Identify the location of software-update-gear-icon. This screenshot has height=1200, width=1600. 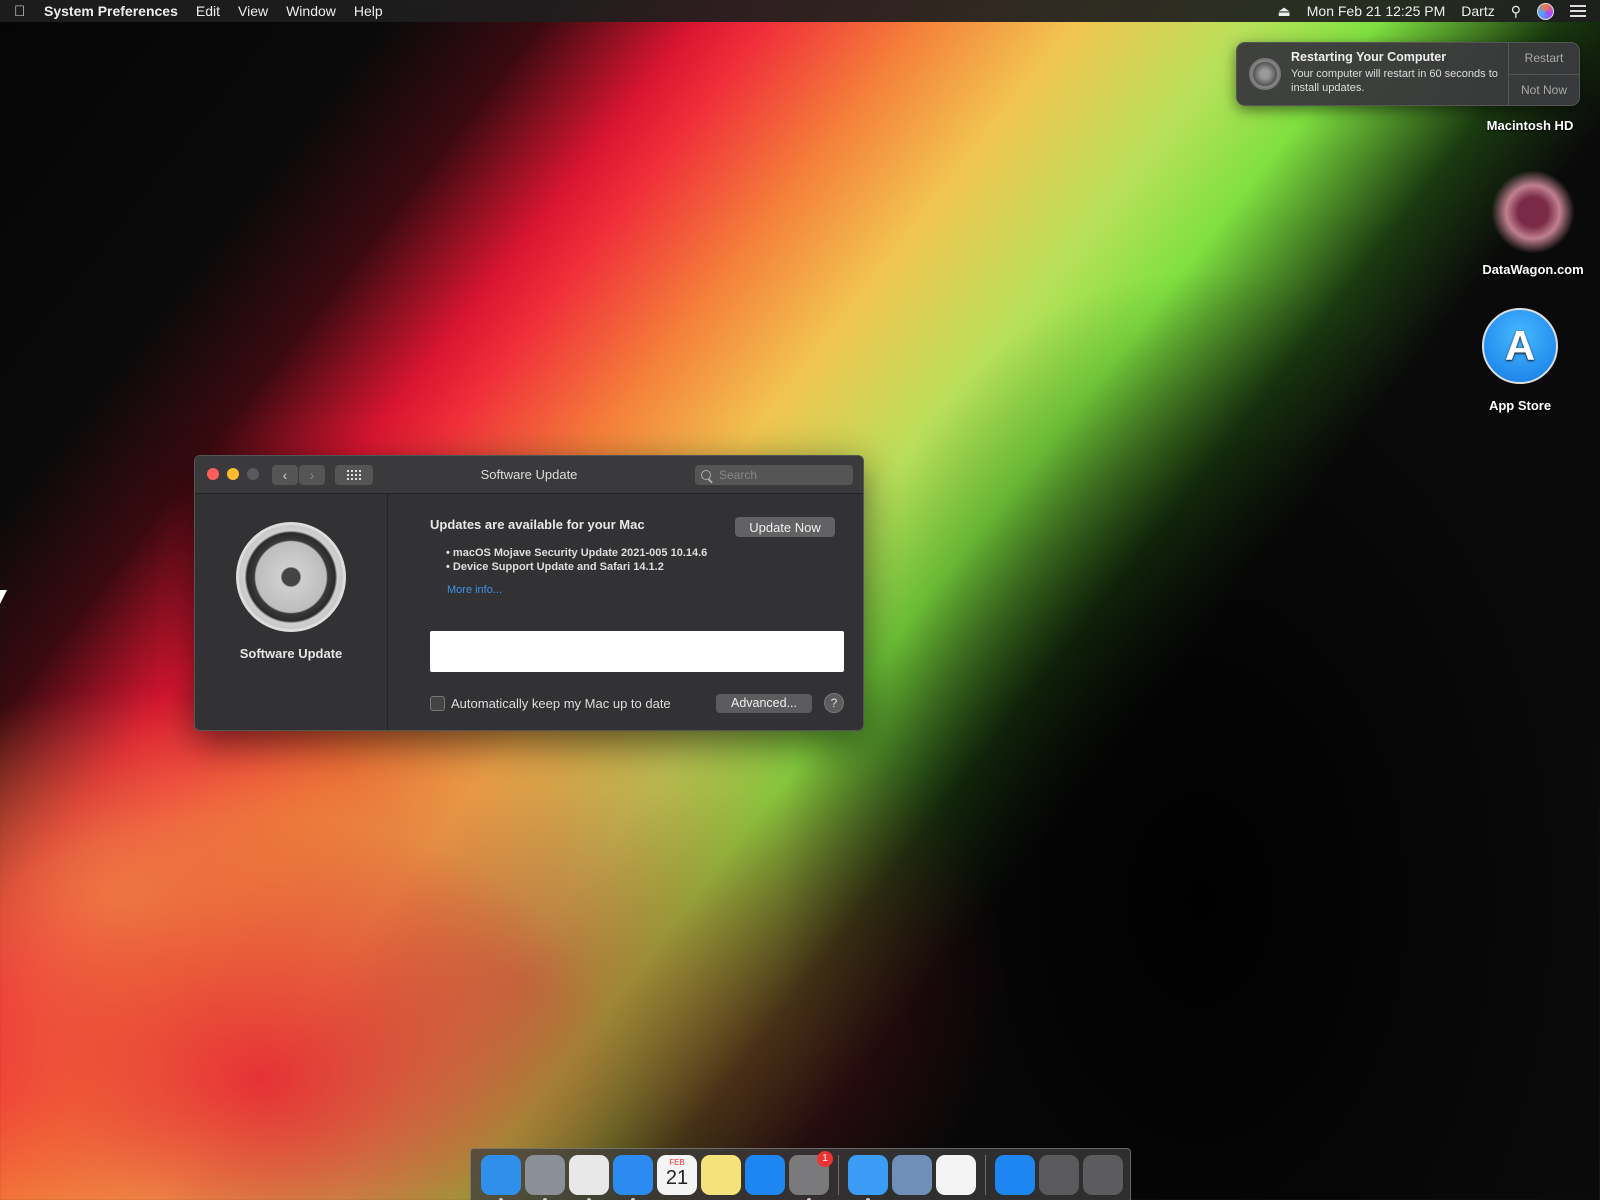
(291, 577).